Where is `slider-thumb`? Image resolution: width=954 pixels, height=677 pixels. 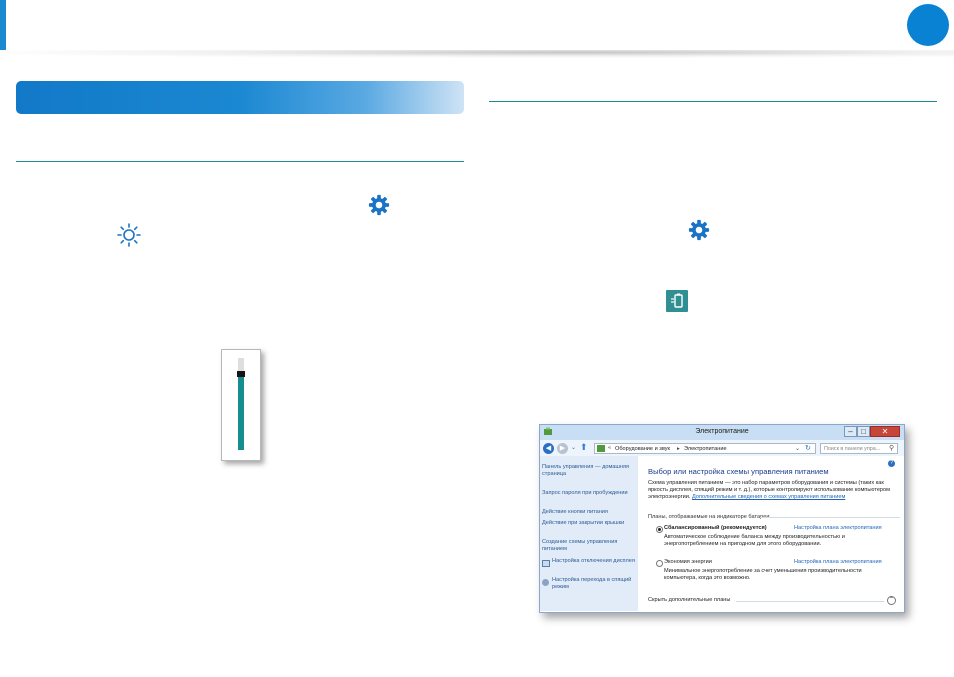
slider-thumb is located at coordinates (241, 374).